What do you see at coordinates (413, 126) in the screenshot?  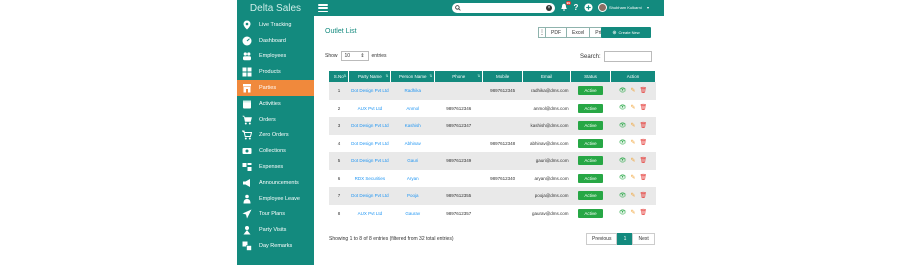 I see `cell-person-name: Kashish` at bounding box center [413, 126].